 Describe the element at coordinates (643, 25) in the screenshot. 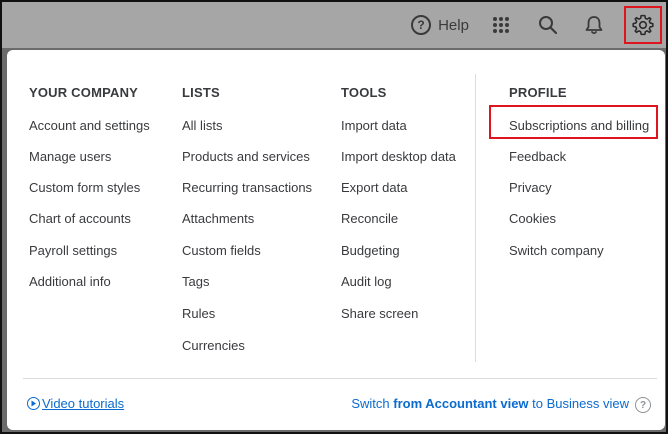

I see `gear-icon` at that location.